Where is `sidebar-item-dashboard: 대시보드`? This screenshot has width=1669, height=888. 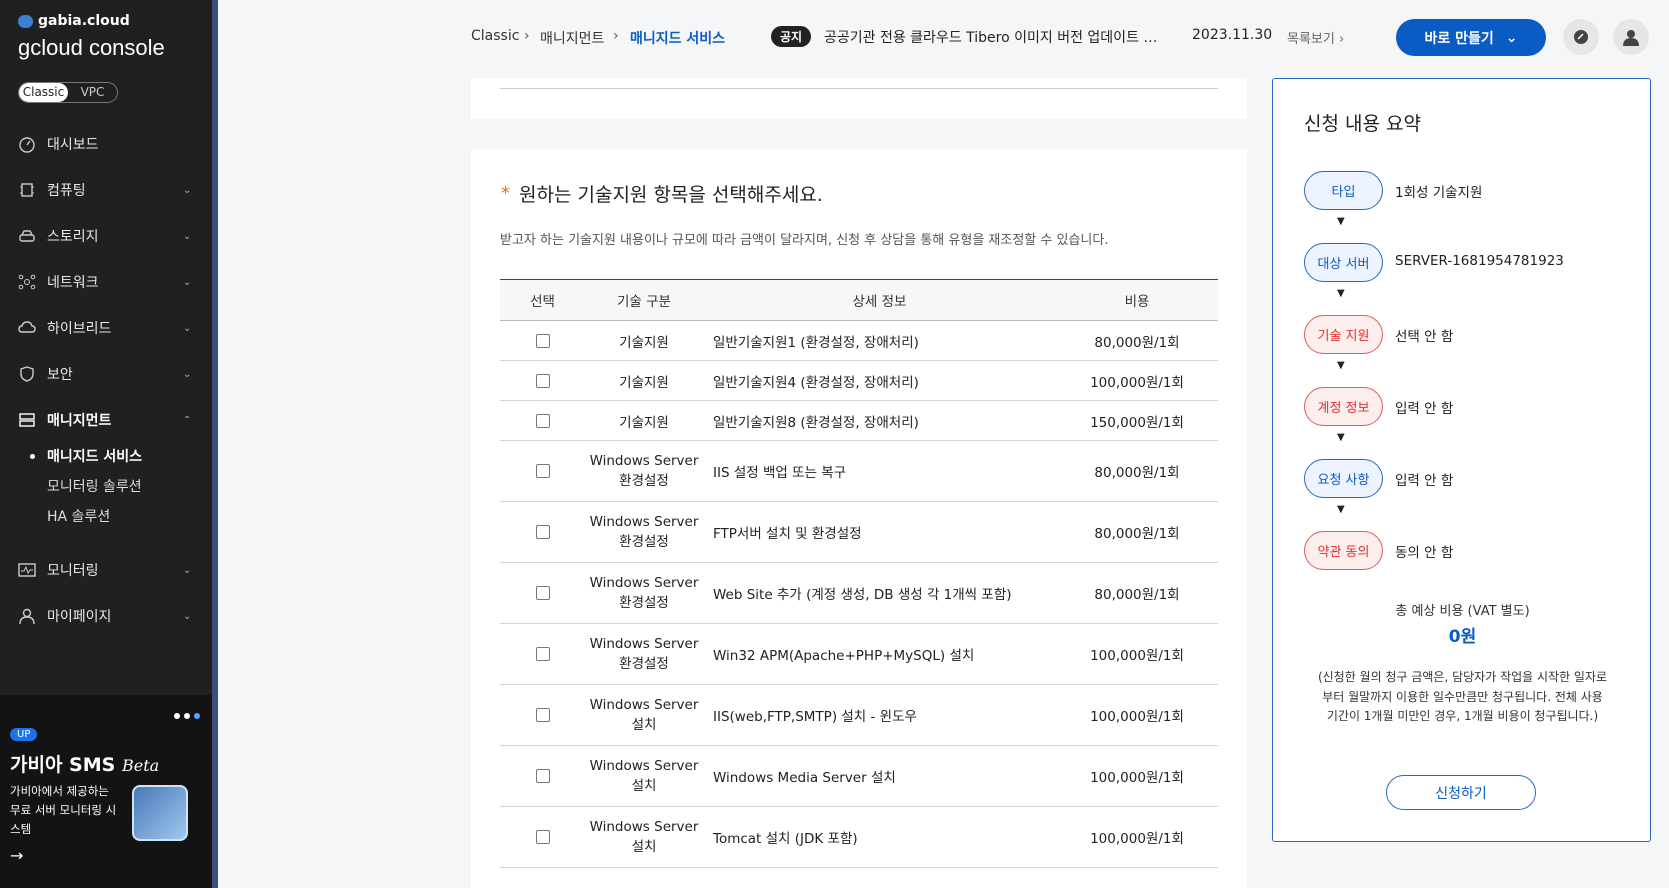 sidebar-item-dashboard: 대시보드 is located at coordinates (106, 144).